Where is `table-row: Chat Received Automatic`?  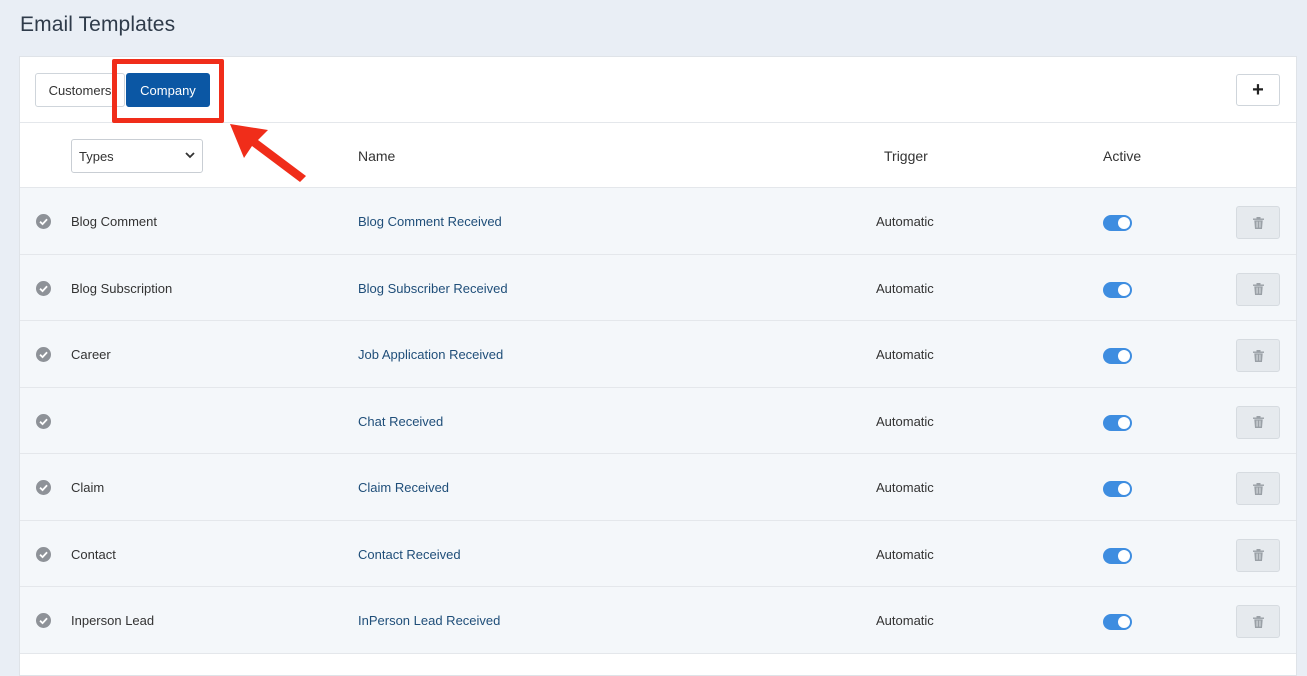
table-row: Chat Received Automatic is located at coordinates (658, 420).